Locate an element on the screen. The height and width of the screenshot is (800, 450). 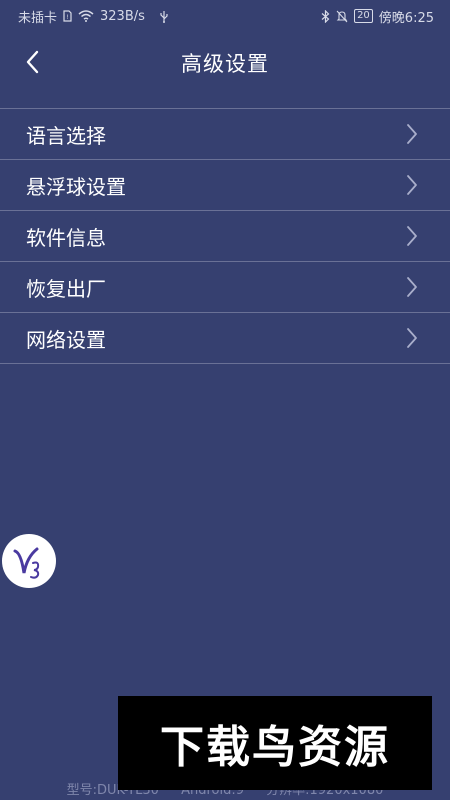
v3-logo-icon is located at coordinates (29, 561).